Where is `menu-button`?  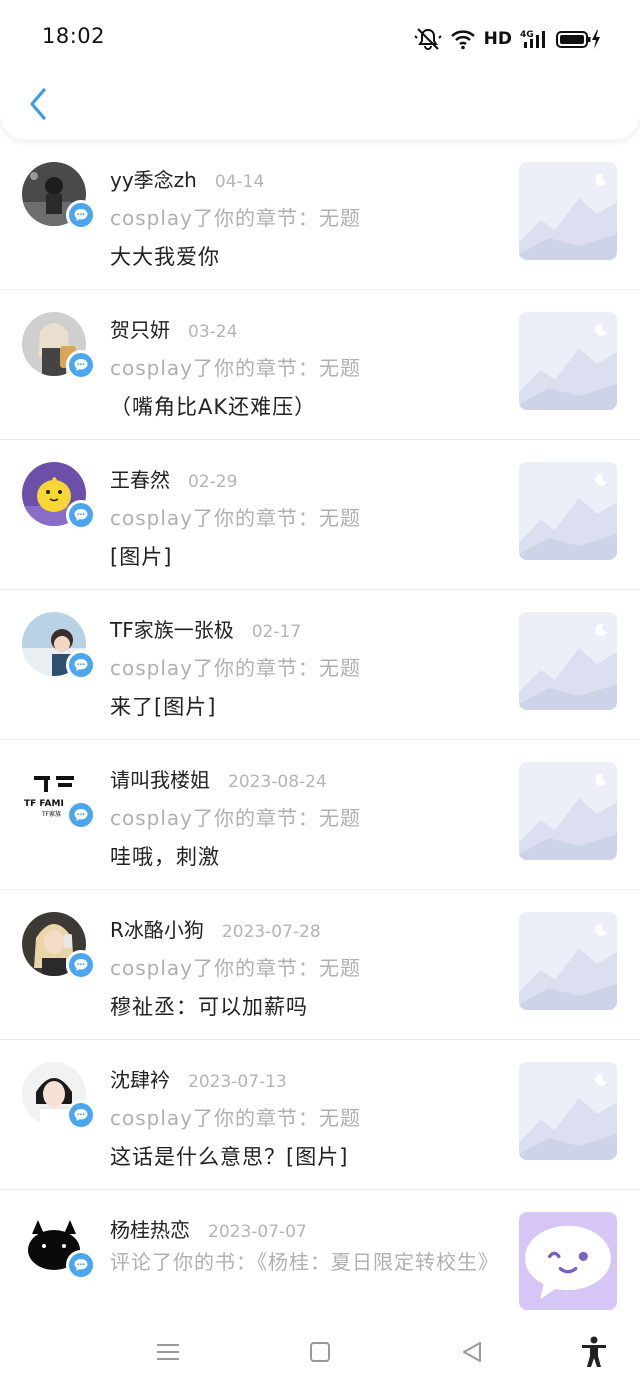
menu-button is located at coordinates (168, 1352).